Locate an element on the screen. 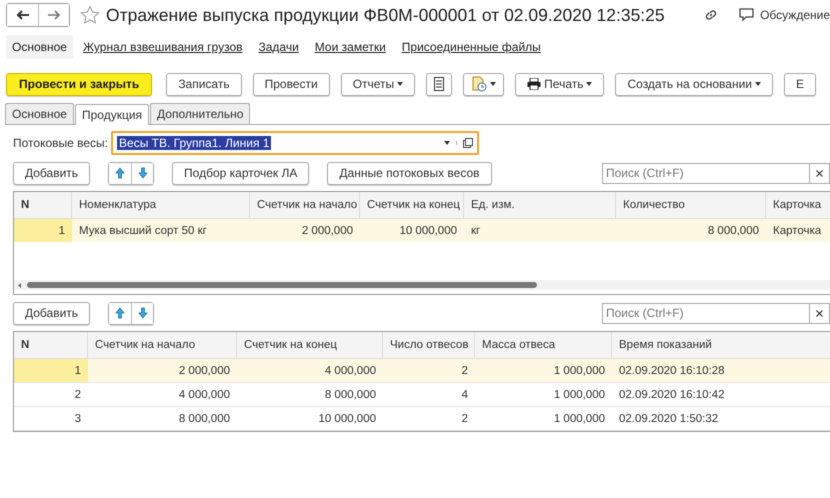 This screenshot has width=830, height=498. table-cell-text: Карточка is located at coordinates (797, 231).